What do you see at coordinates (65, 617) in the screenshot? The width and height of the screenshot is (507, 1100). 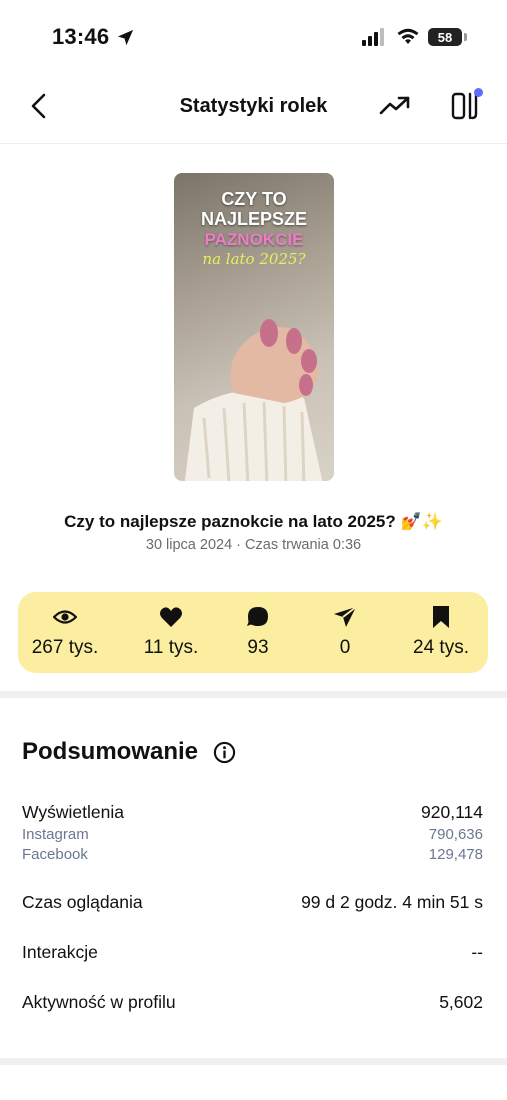 I see `eye-icon` at bounding box center [65, 617].